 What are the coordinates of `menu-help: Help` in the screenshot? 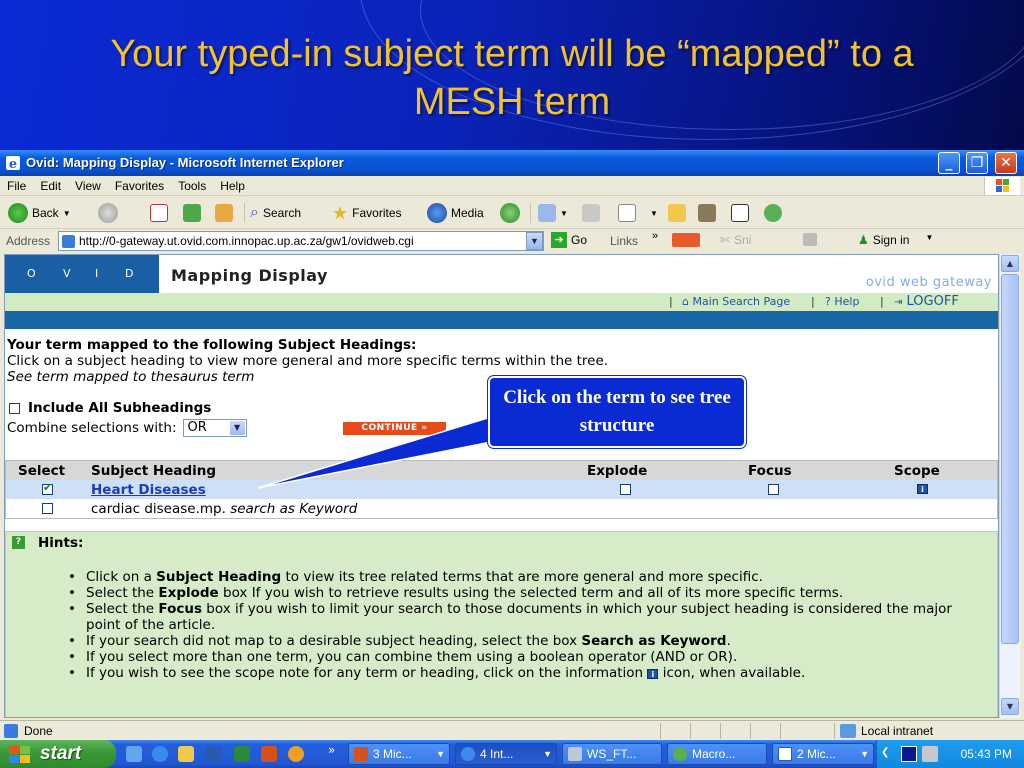 It's located at (232, 186).